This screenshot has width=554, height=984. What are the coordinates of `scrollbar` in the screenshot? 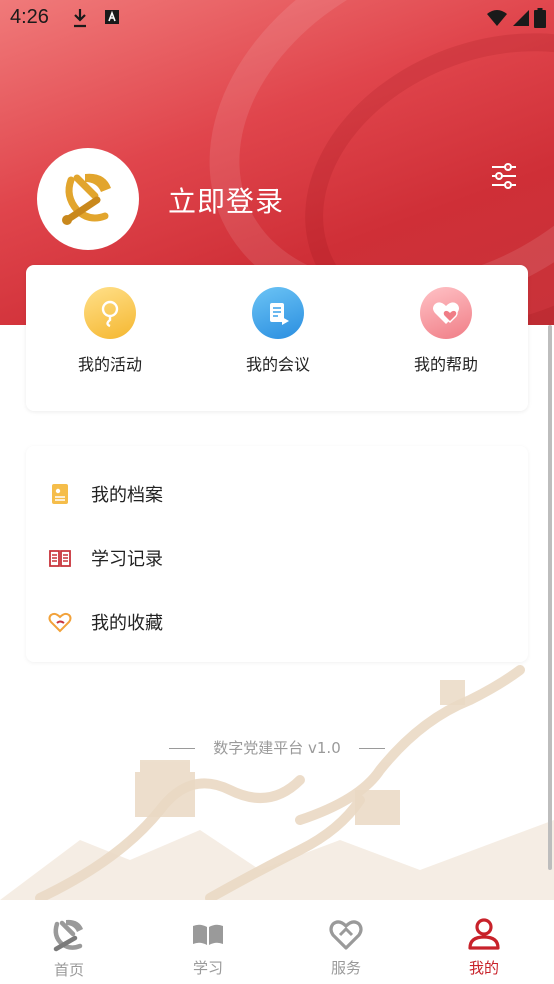 It's located at (550, 597).